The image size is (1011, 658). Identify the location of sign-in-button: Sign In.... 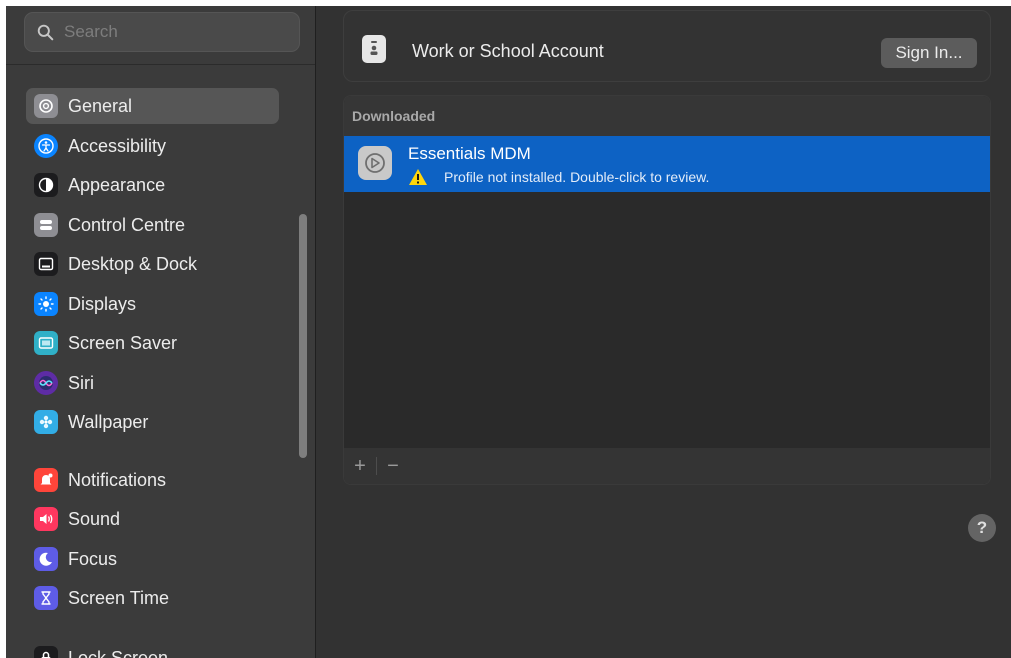
(929, 53).